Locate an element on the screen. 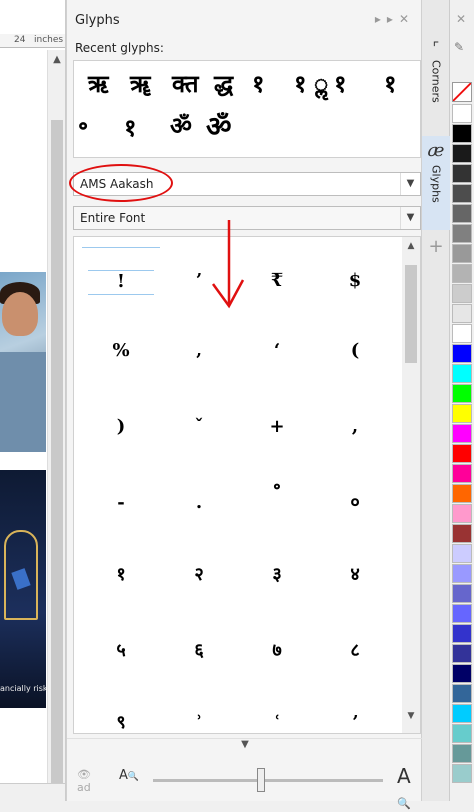  glyph-cell: ʿ is located at coordinates (277, 711).